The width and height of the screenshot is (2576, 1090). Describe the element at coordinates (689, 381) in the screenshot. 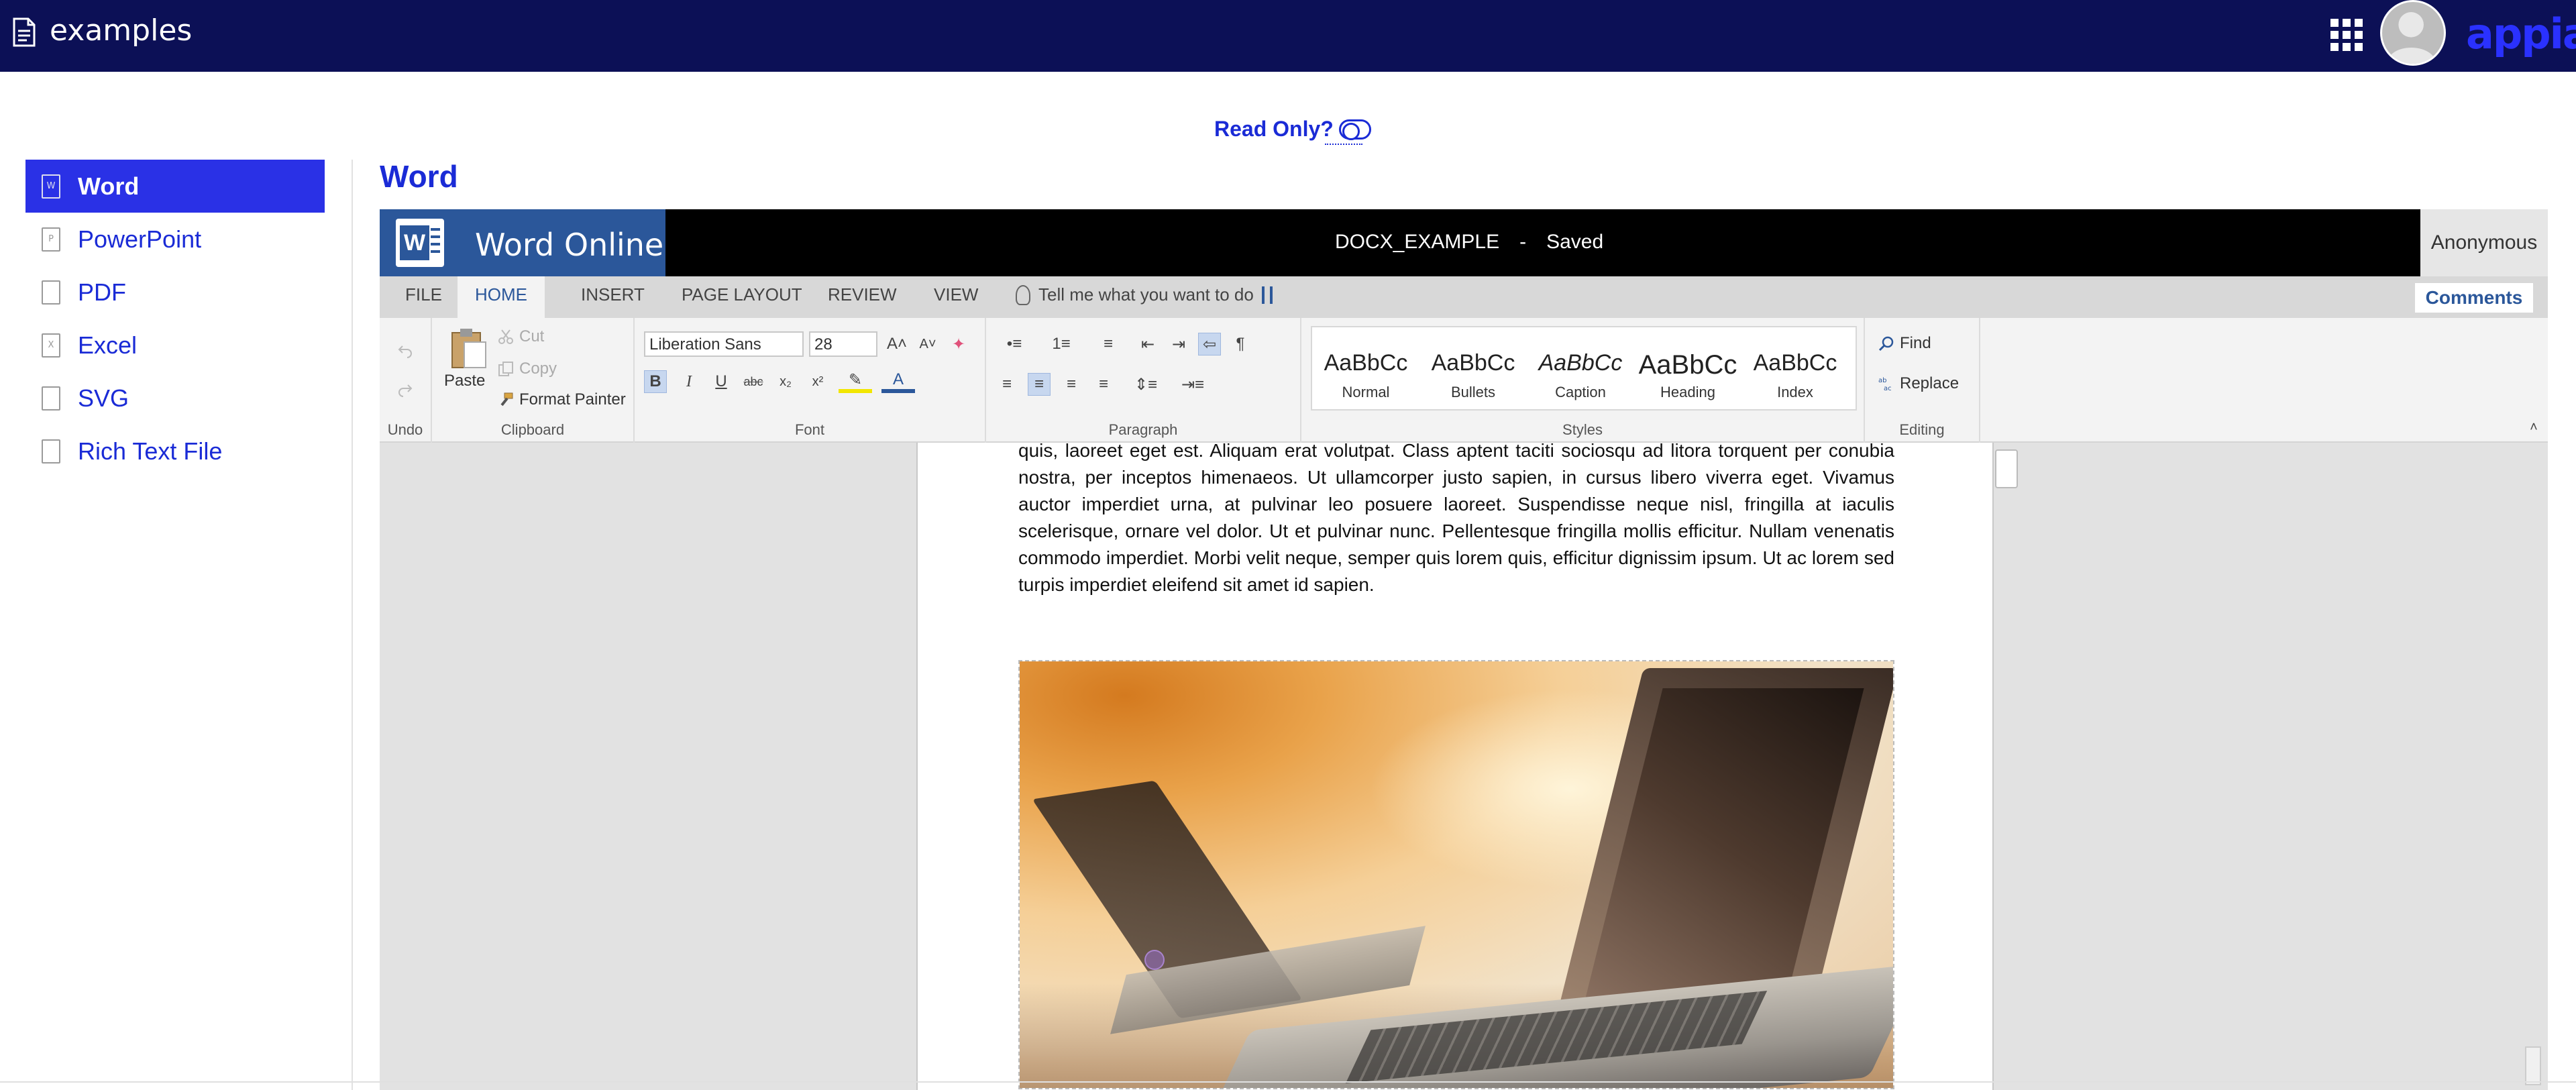

I see `italic-button: I` at that location.